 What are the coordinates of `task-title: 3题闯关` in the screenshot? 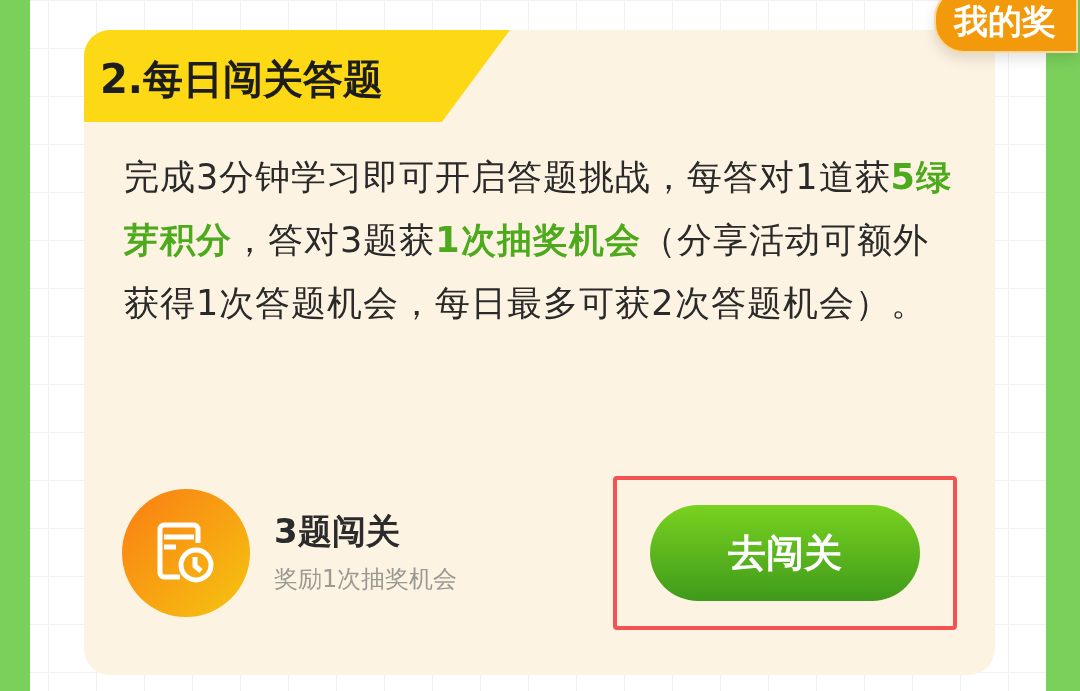 It's located at (337, 531).